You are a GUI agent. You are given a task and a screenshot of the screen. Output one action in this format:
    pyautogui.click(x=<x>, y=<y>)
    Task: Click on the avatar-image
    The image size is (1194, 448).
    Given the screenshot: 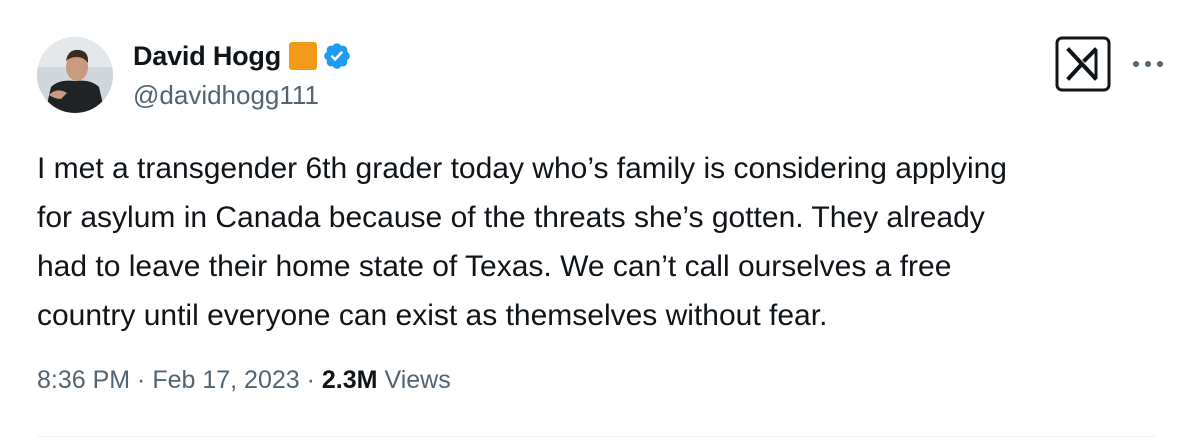 What is the action you would take?
    pyautogui.click(x=75, y=75)
    